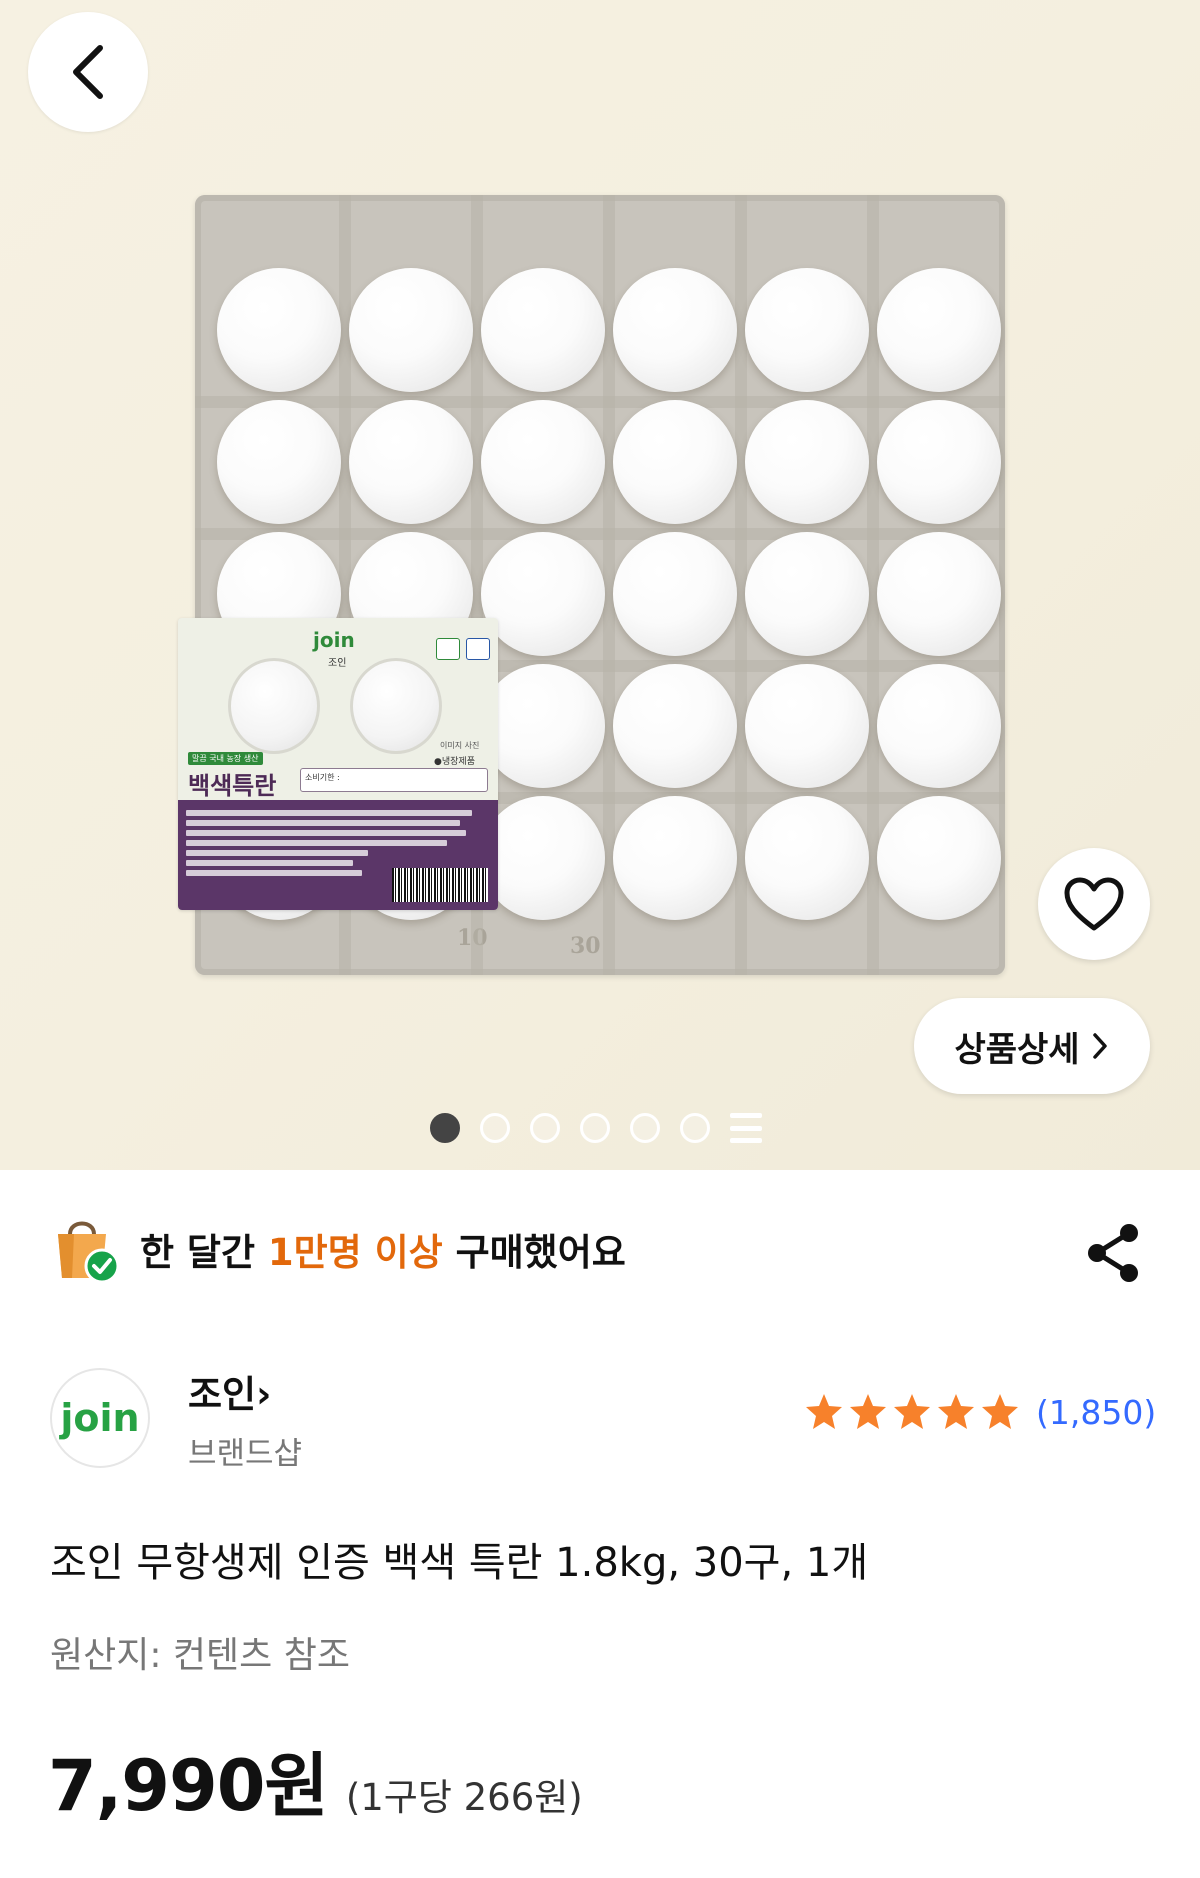 The image size is (1200, 1878). I want to click on heart-icon, so click(1094, 904).